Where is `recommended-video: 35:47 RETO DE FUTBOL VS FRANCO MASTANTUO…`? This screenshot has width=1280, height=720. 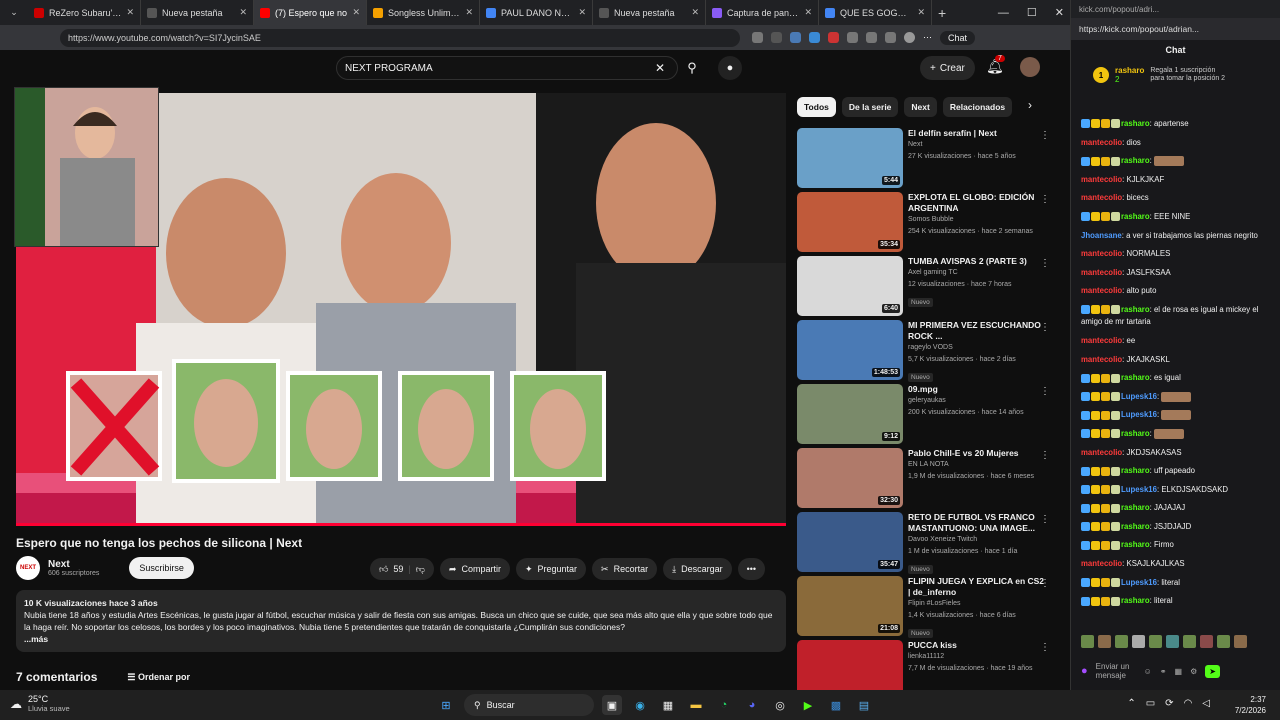
recommended-video: 35:47 RETO DE FUTBOL VS FRANCO MASTANTUO… is located at coordinates (924, 544).